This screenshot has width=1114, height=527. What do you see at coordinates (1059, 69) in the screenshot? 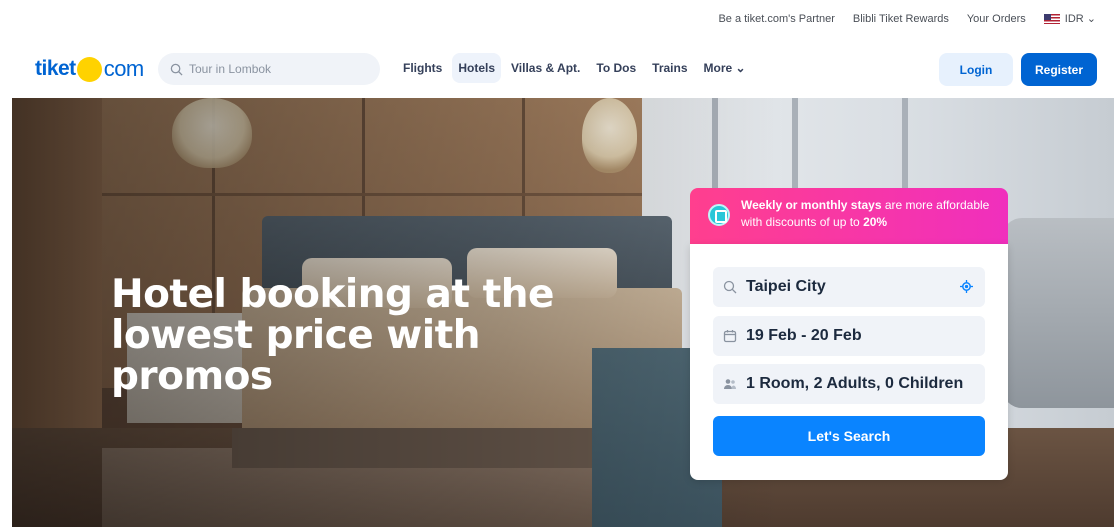
I see `register-button: Register` at bounding box center [1059, 69].